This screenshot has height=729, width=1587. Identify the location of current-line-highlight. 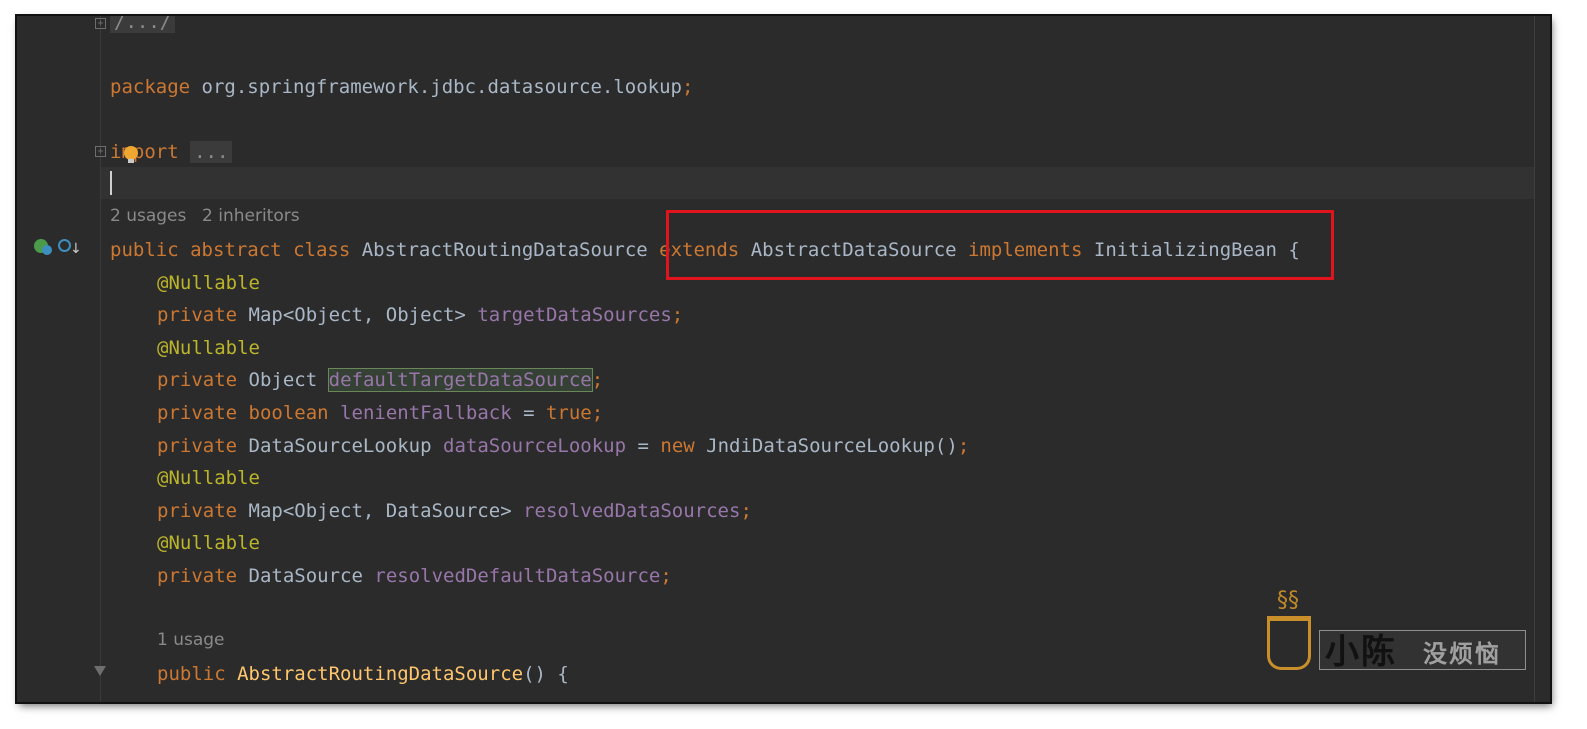
(817, 183).